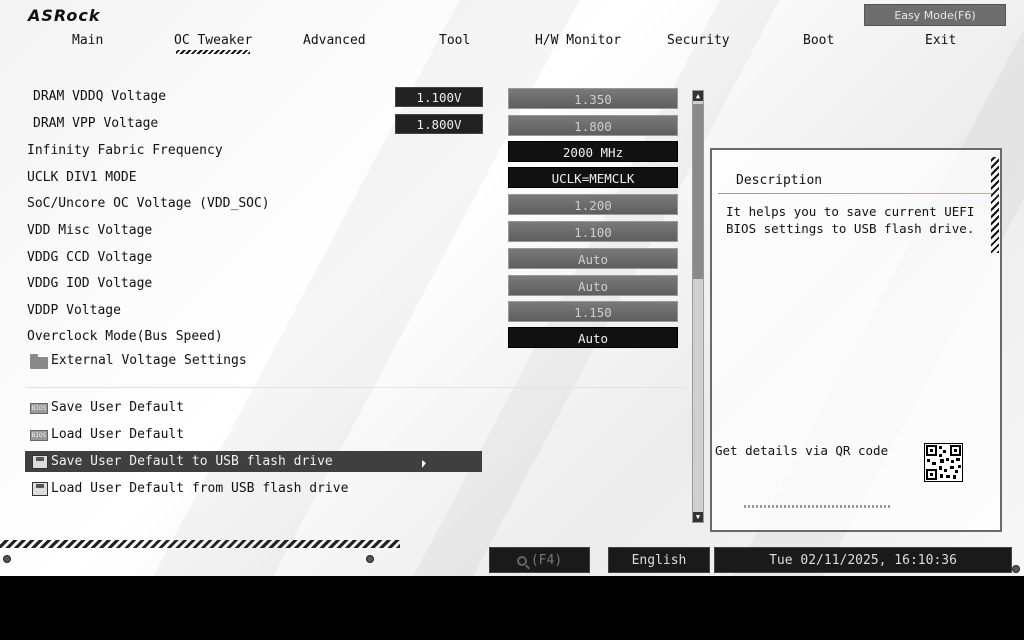  I want to click on tab-oc-tweaker: OC Tweaker, so click(213, 43).